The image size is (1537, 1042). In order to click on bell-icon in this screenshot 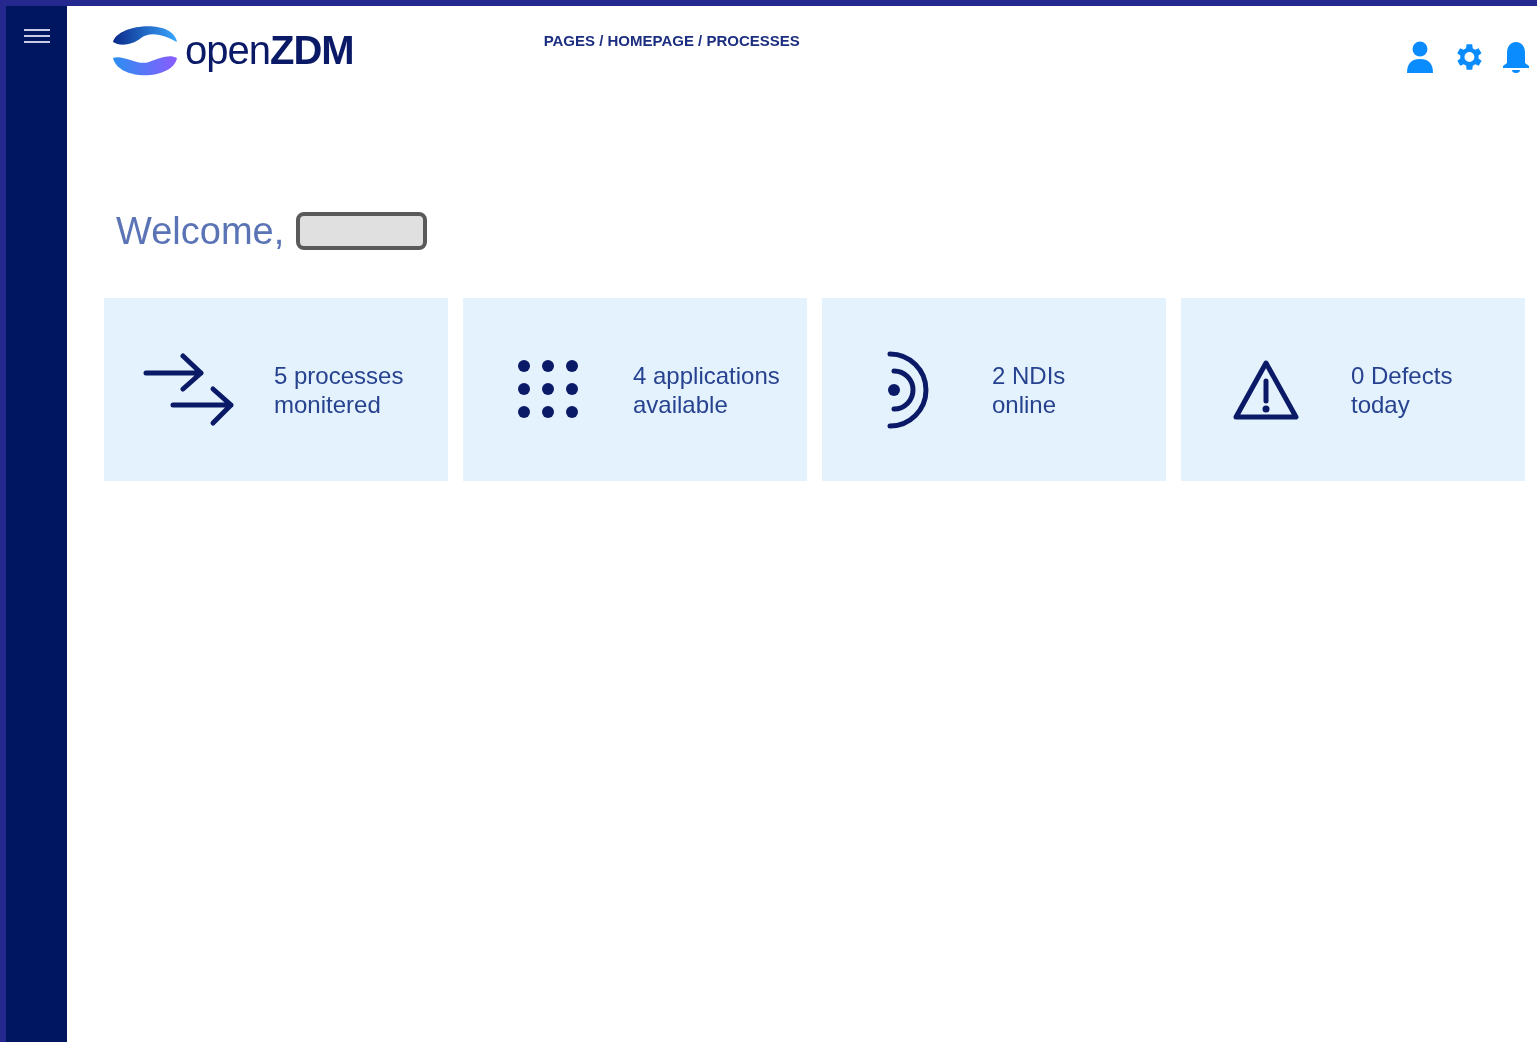, I will do `click(1516, 57)`.